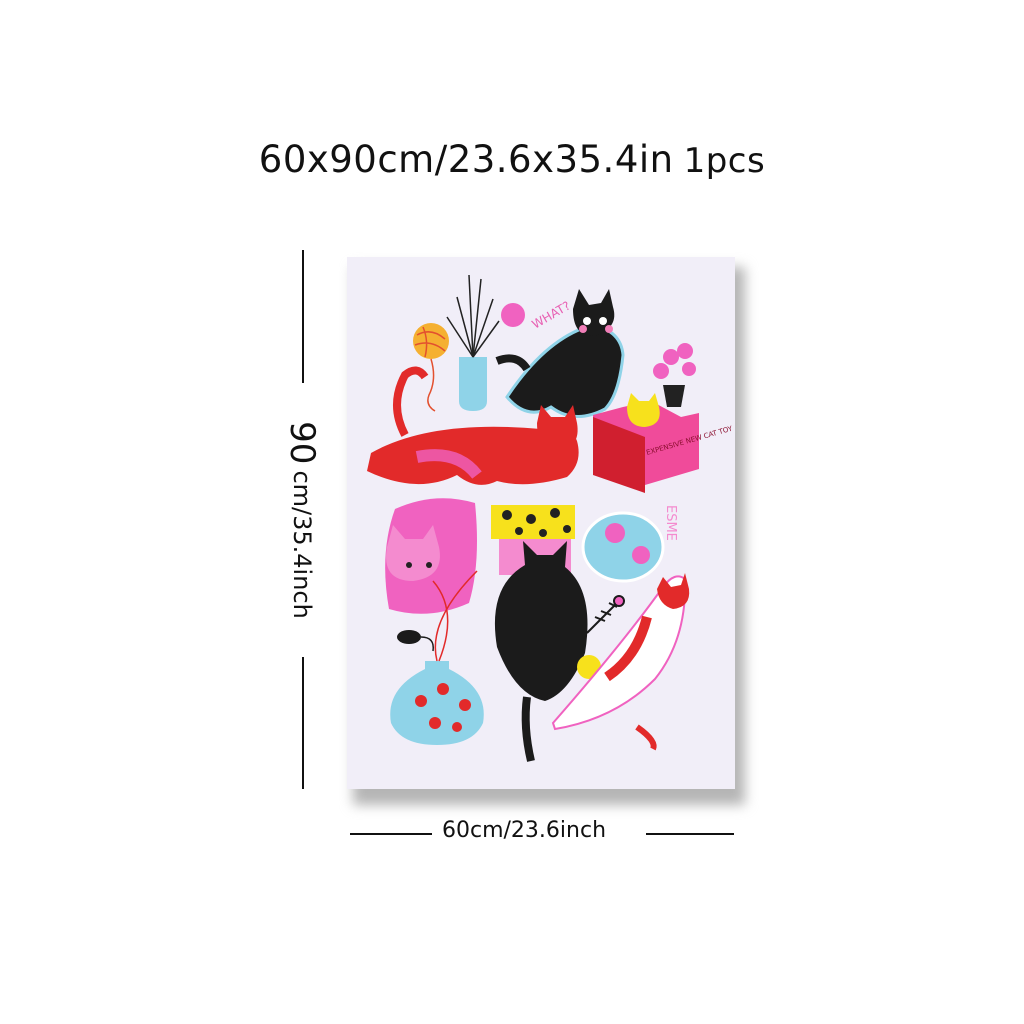  I want to click on quantity-text: 1pcs, so click(724, 161).